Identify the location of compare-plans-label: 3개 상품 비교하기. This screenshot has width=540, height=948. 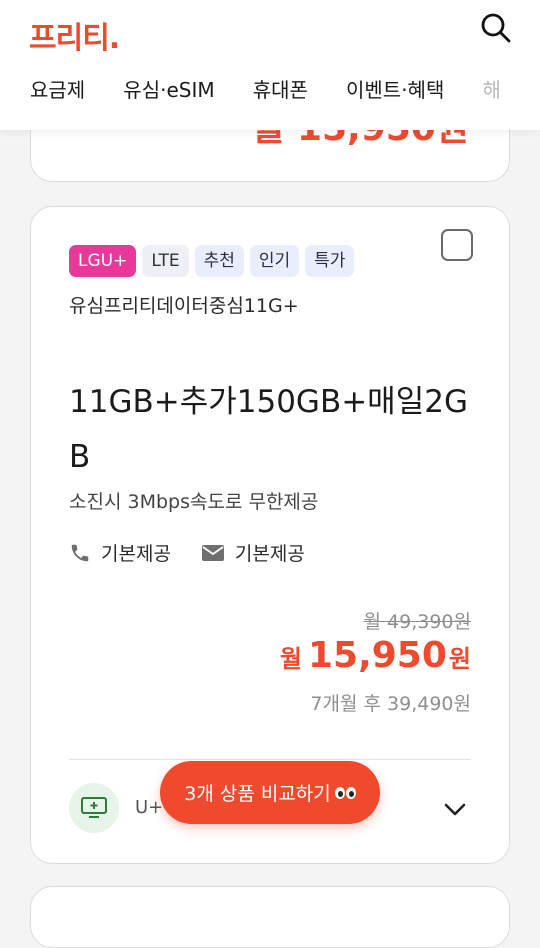
(257, 794).